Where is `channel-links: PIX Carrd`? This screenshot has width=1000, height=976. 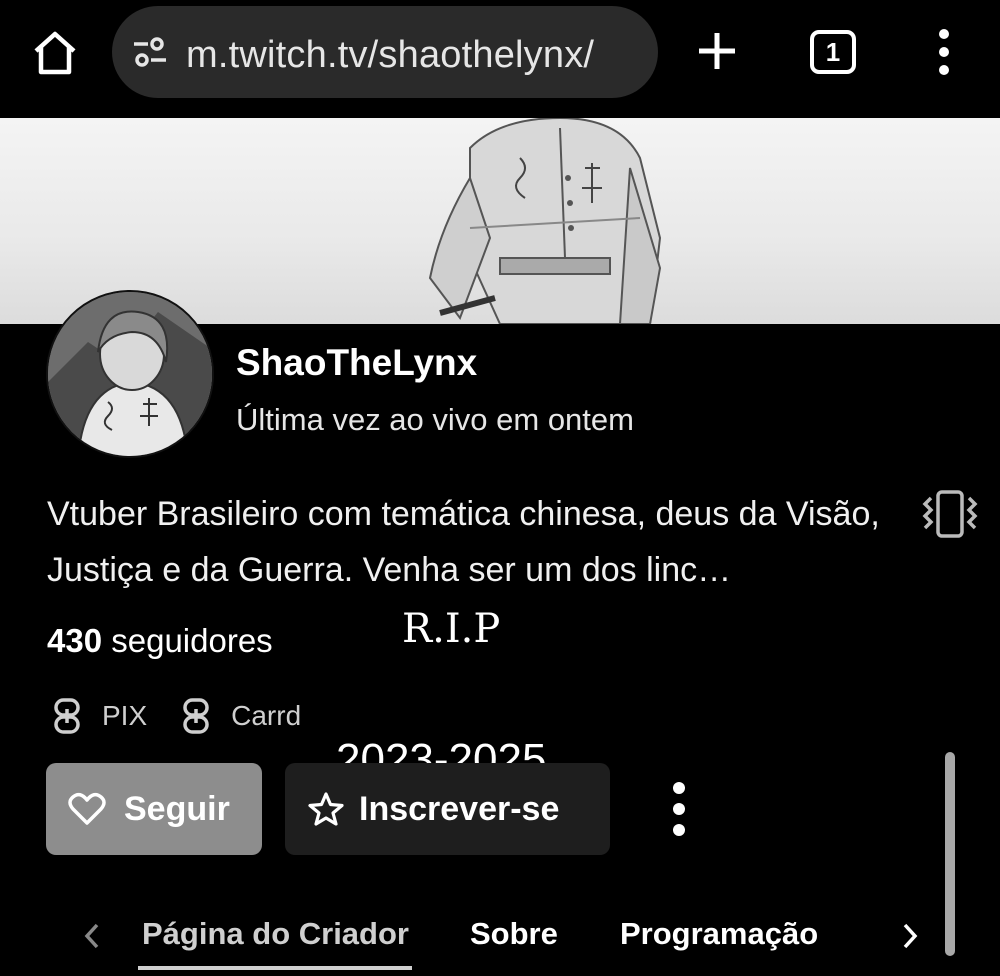
channel-links: PIX Carrd is located at coordinates (176, 716).